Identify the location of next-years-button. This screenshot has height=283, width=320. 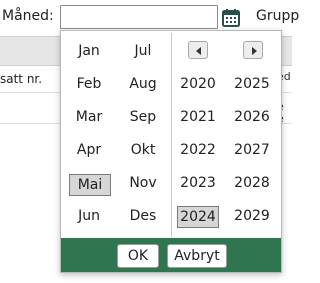
(253, 50).